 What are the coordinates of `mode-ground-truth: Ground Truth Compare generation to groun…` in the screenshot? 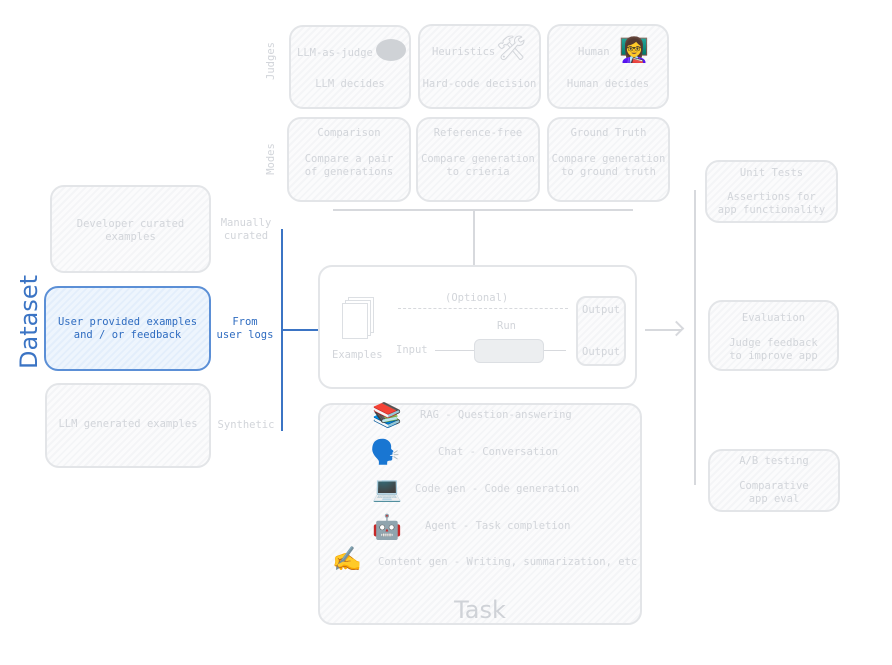 It's located at (608, 159).